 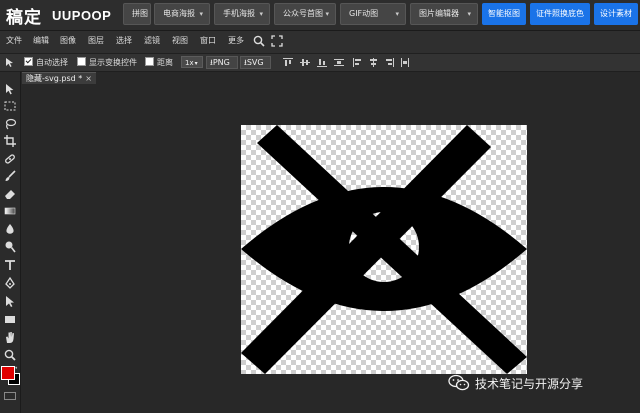 I want to click on nav-mobile-poster-button: 手机海报 ▾, so click(x=242, y=14).